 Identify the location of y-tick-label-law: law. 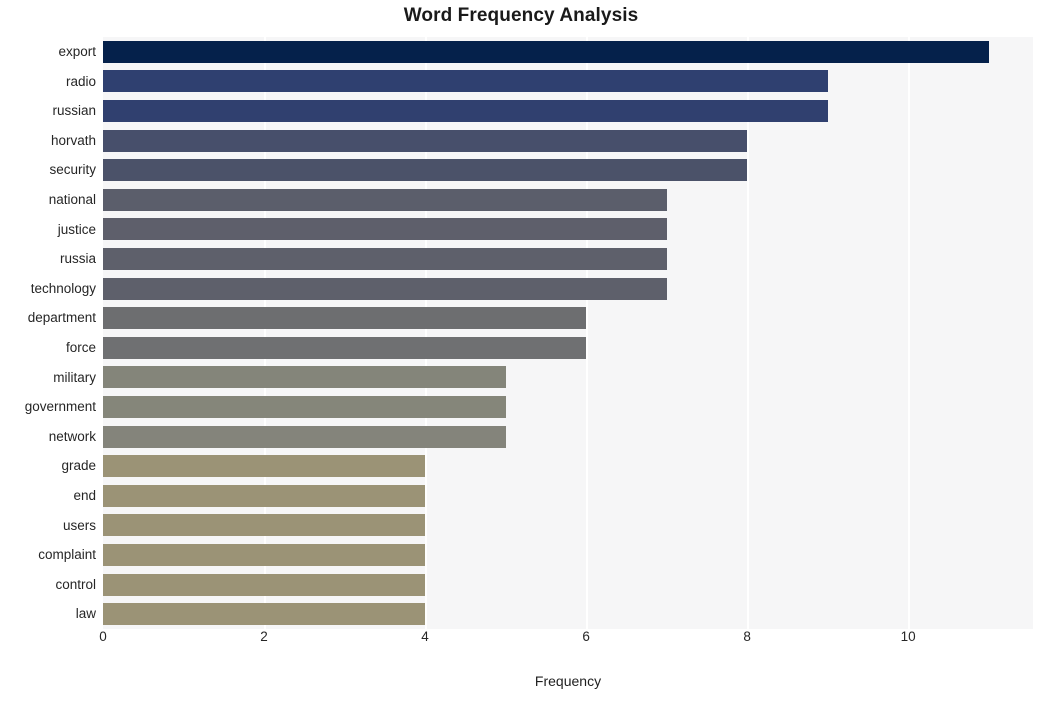
(85, 614).